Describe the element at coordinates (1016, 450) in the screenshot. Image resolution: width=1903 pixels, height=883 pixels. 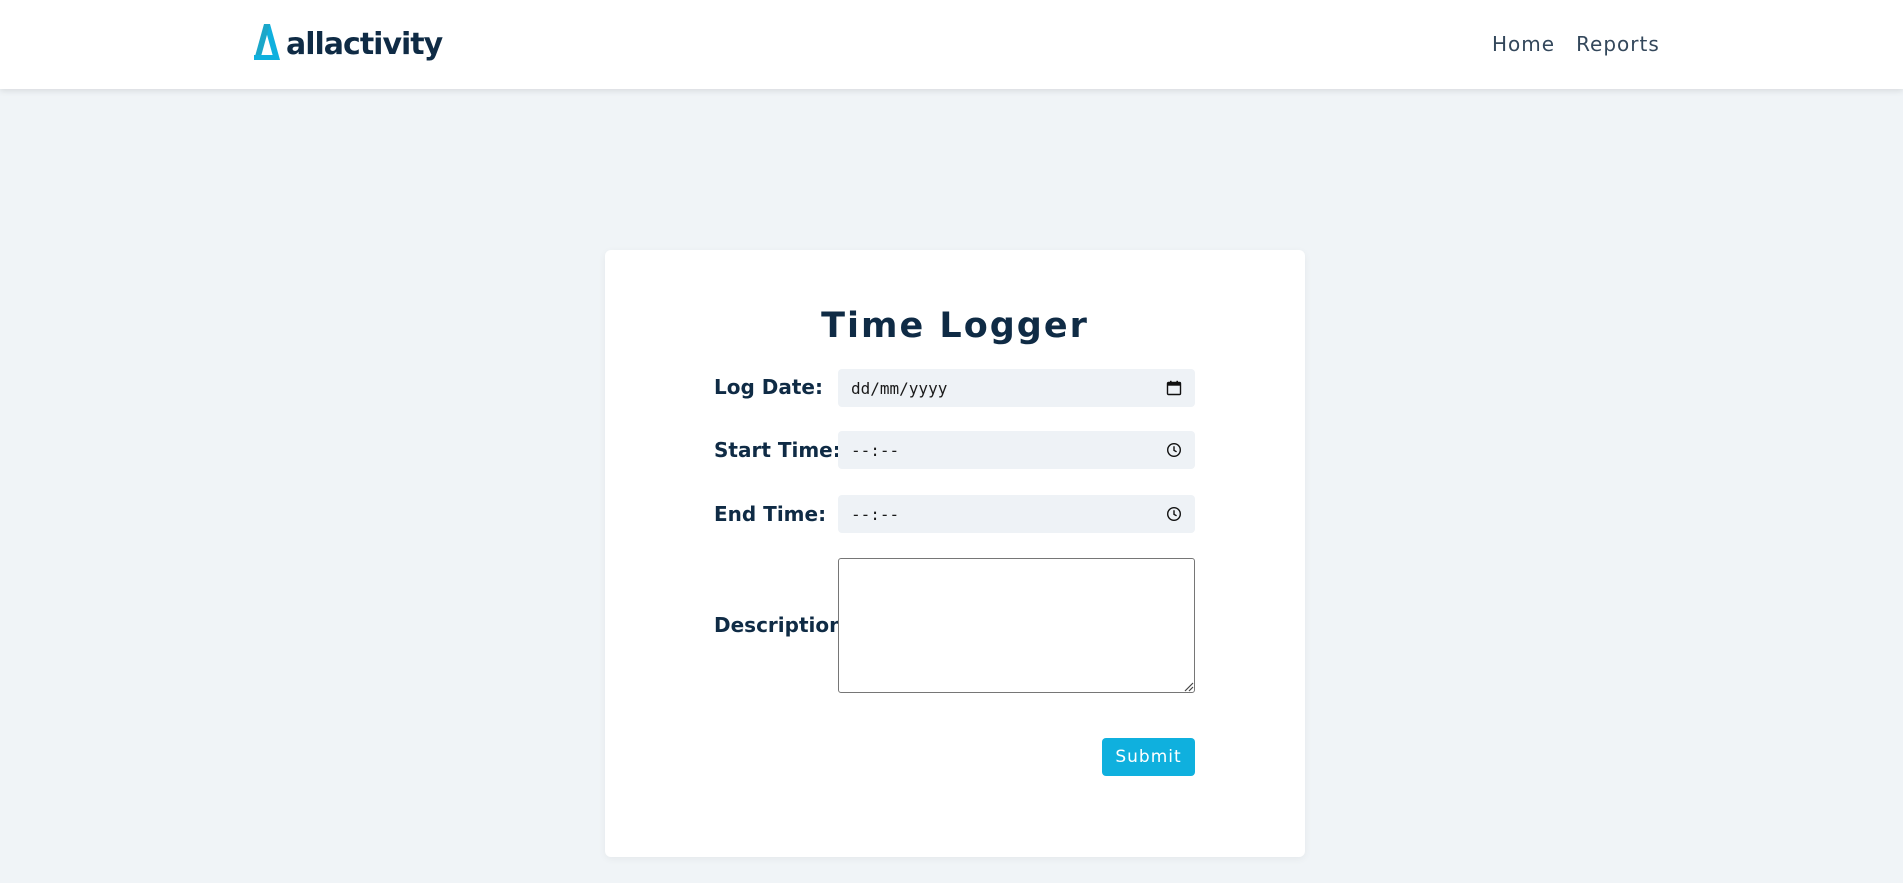
I see `start-time-input: --:--` at that location.